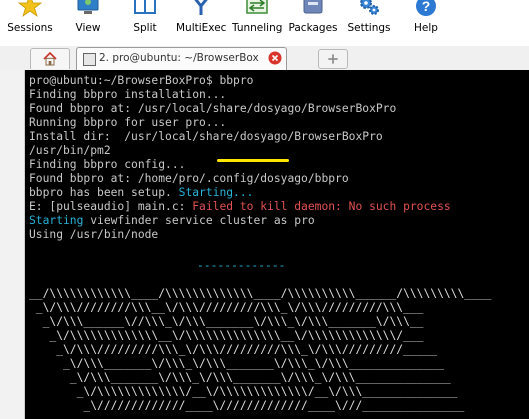  I want to click on sessions-label: Sessions, so click(30, 28).